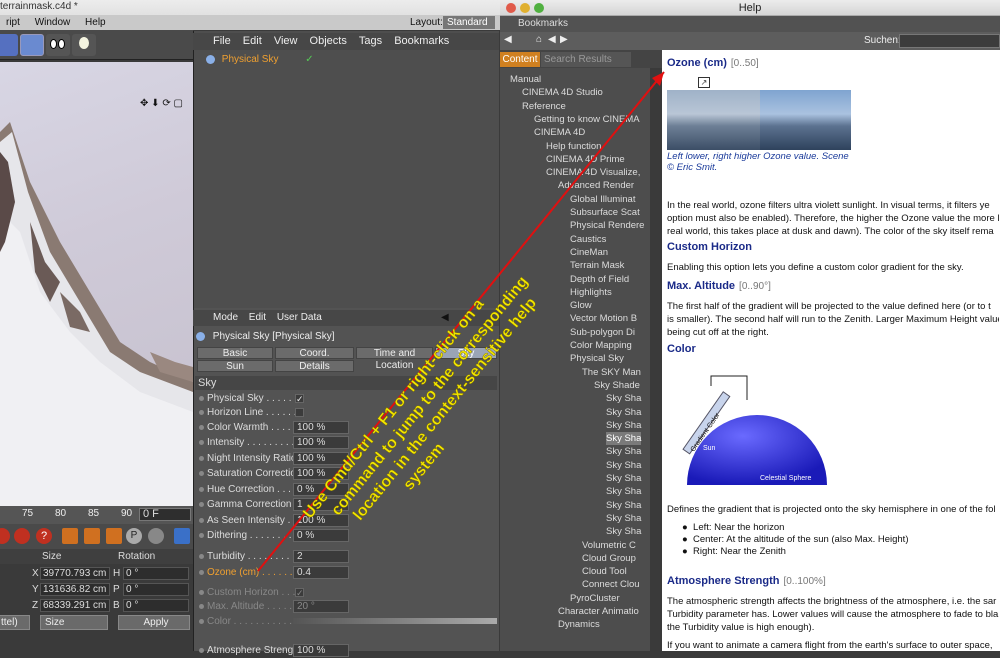 The width and height of the screenshot is (1000, 658). I want to click on zoom-icon, so click(539, 8).